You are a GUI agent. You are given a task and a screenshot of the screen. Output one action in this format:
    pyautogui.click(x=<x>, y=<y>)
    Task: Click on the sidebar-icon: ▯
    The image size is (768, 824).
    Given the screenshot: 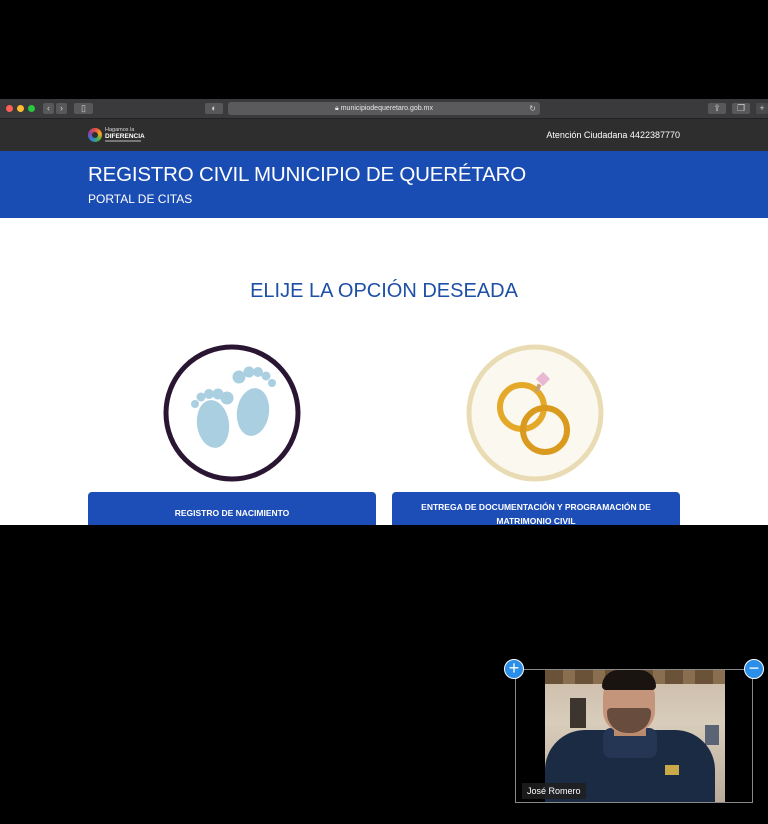 What is the action you would take?
    pyautogui.click(x=83, y=108)
    